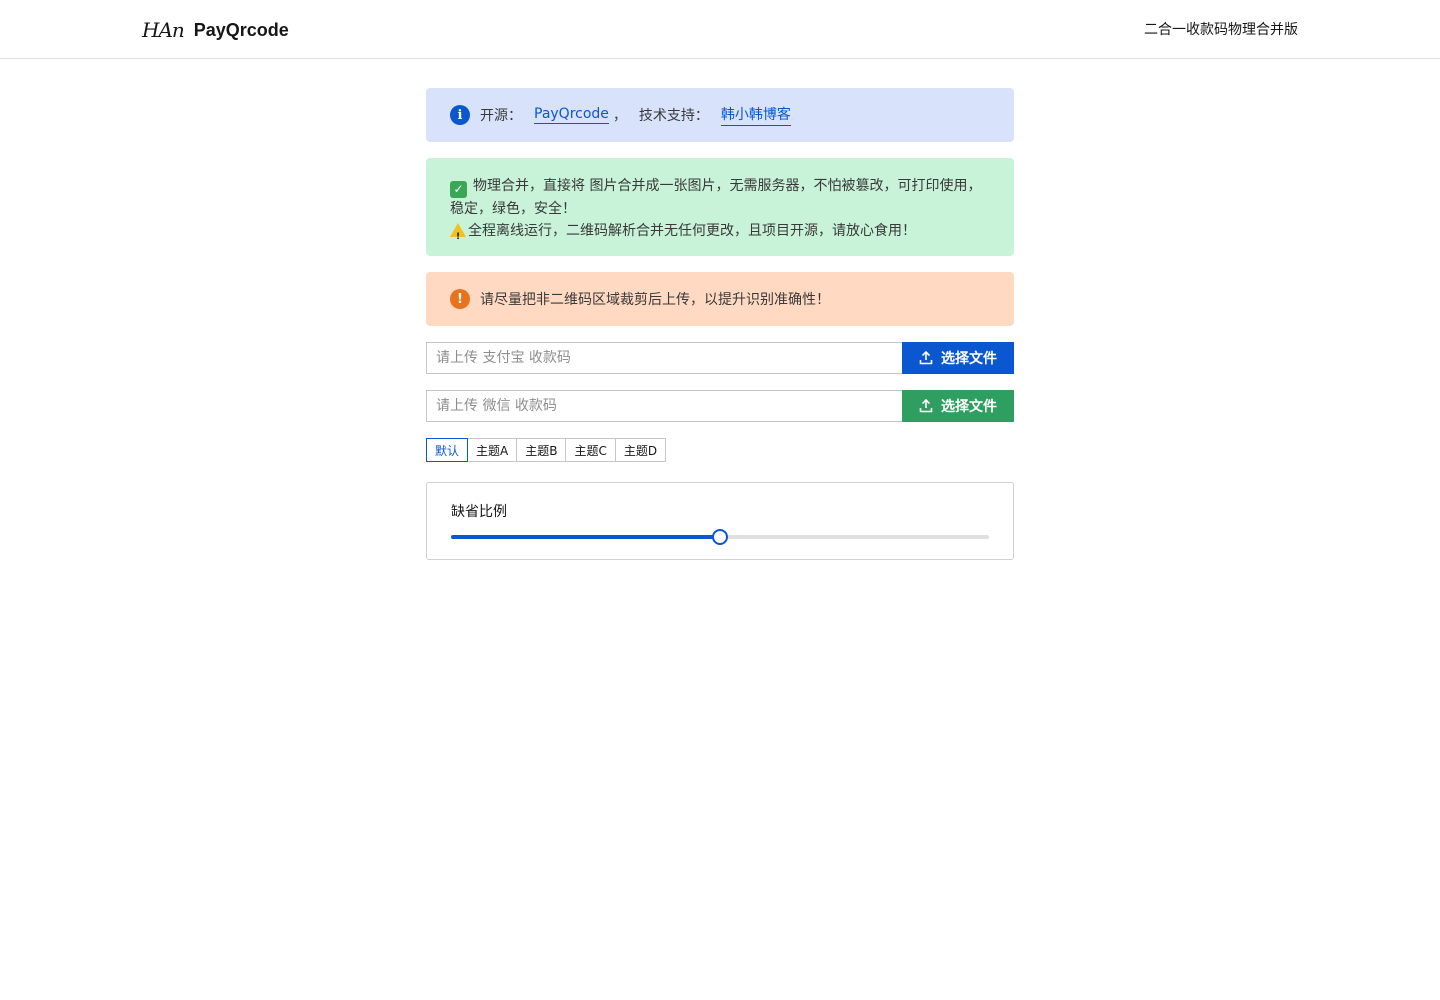  I want to click on logo-mark: HAn, so click(163, 30).